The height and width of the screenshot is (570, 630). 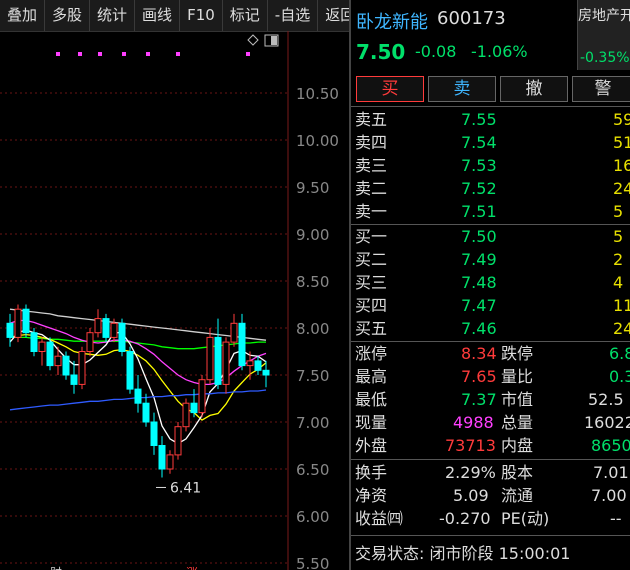 What do you see at coordinates (158, 15) in the screenshot?
I see `toolbar-draw-line: 画线` at bounding box center [158, 15].